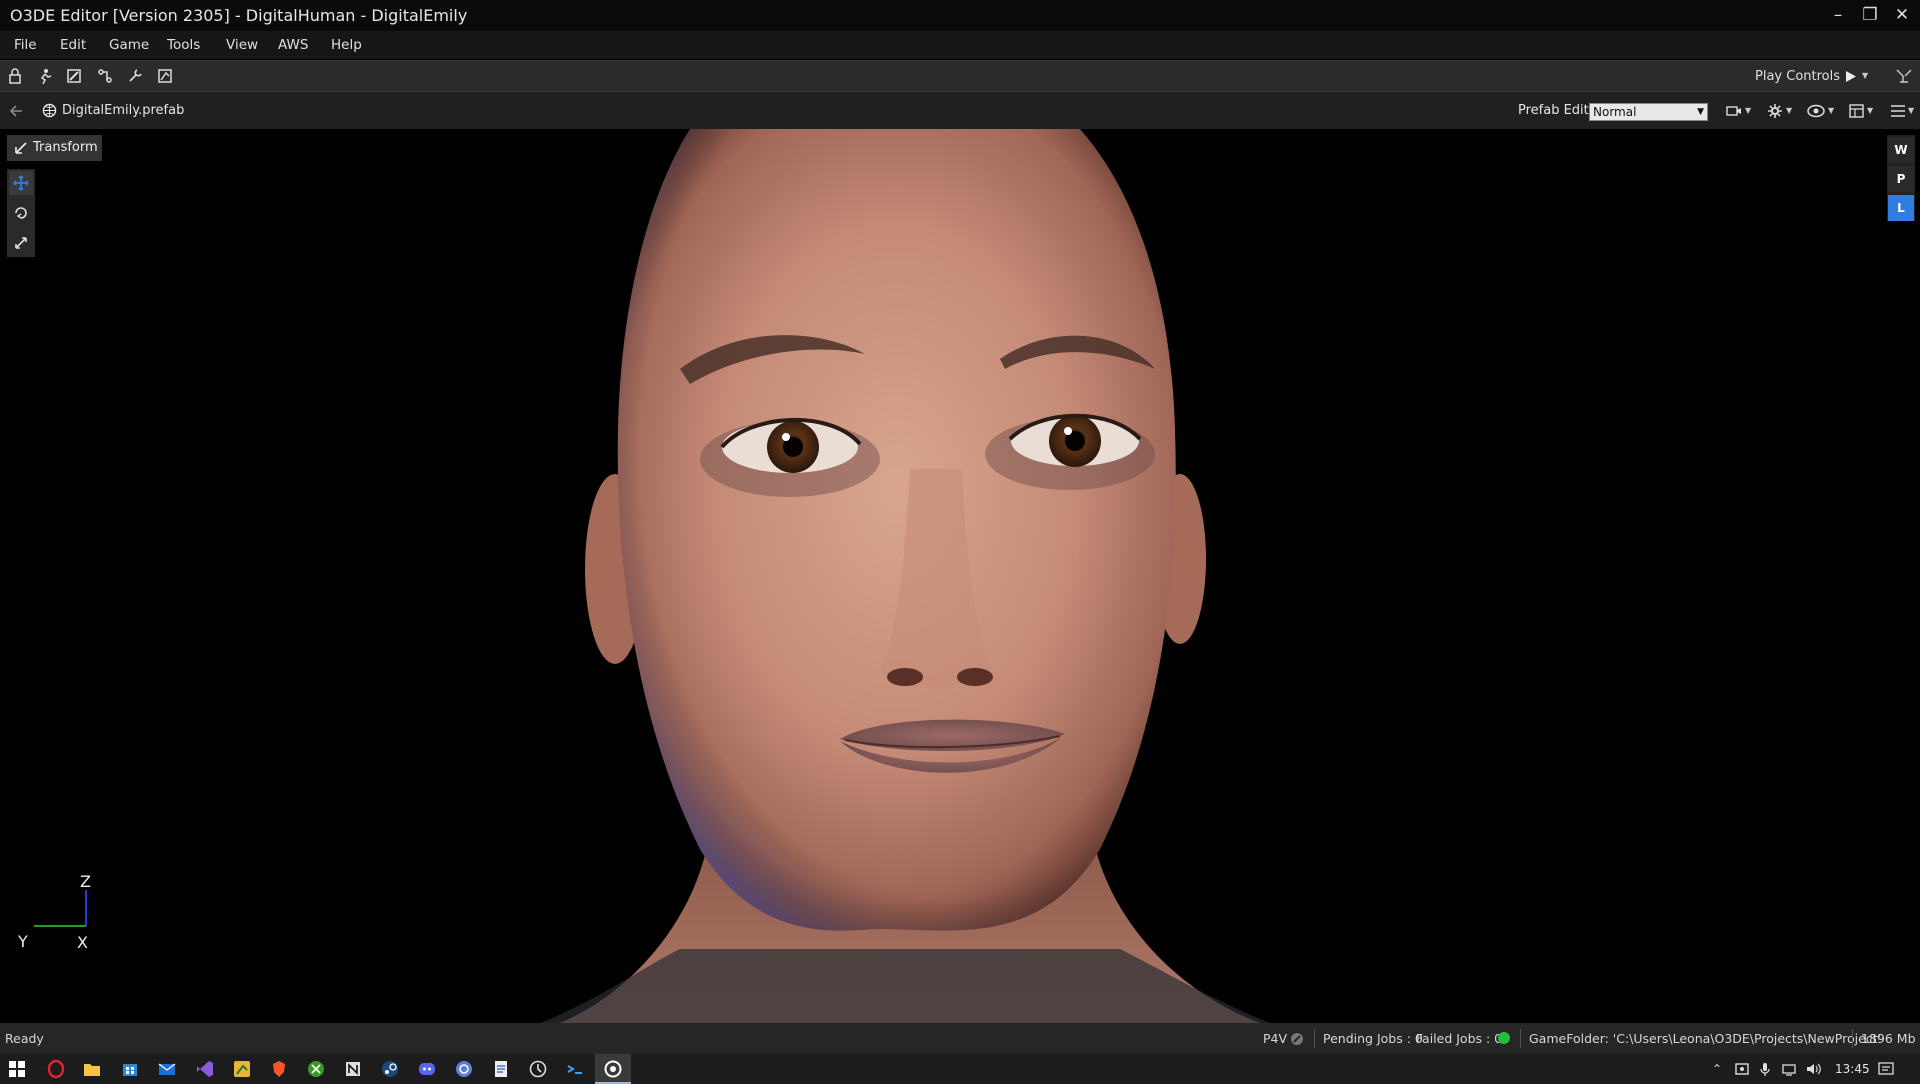 This screenshot has width=1920, height=1084. What do you see at coordinates (1813, 1069) in the screenshot?
I see `volume-tray-icon` at bounding box center [1813, 1069].